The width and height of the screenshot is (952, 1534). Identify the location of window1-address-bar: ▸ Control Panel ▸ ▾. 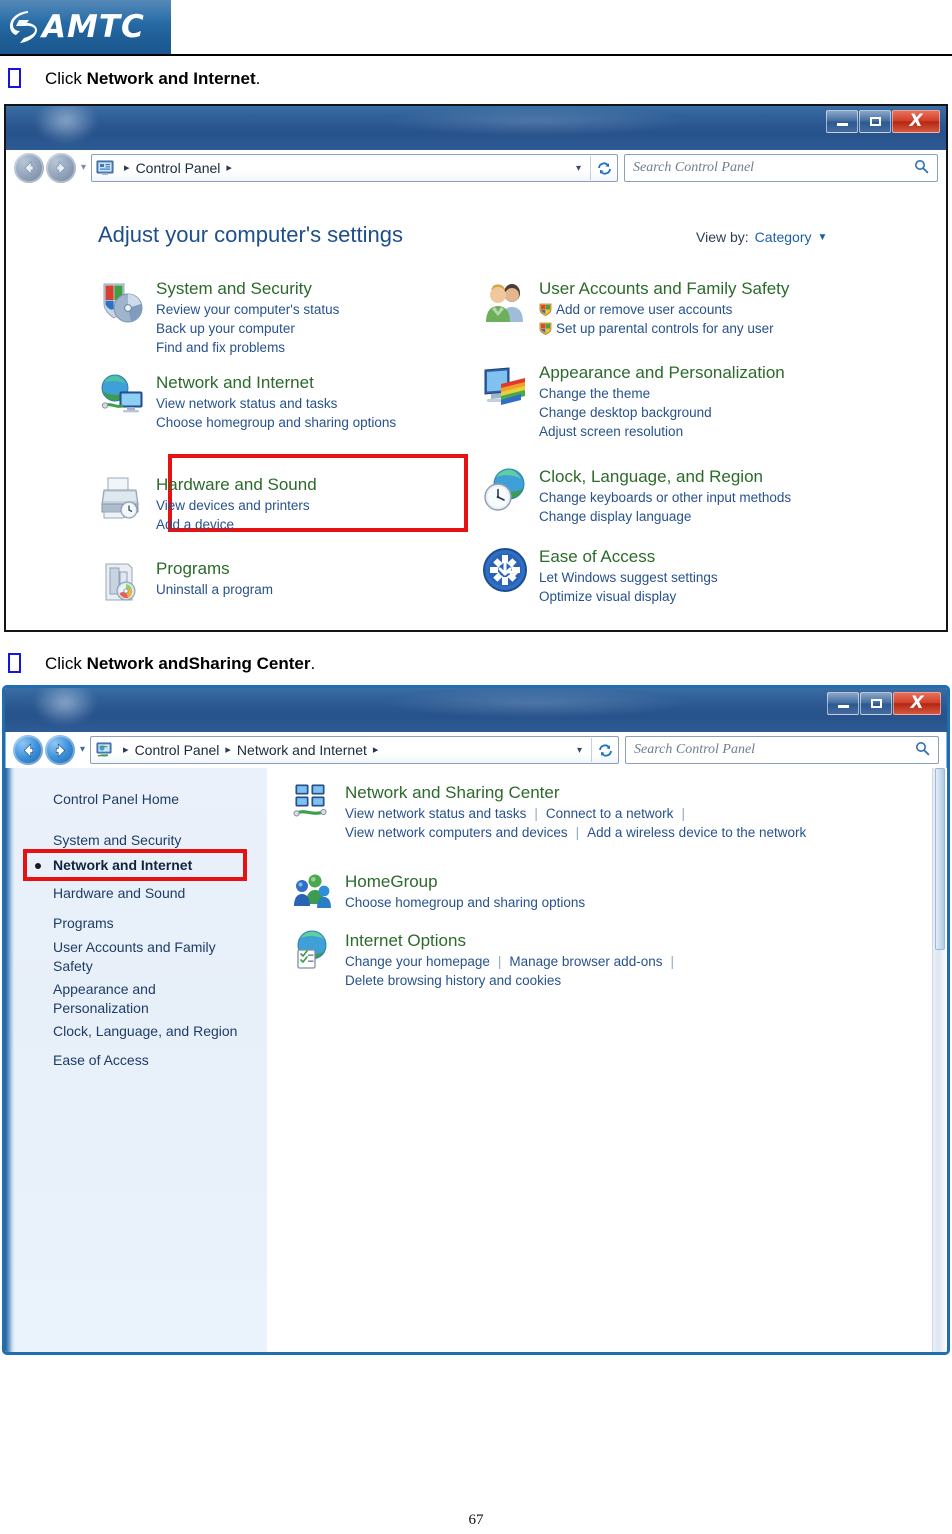
(354, 168).